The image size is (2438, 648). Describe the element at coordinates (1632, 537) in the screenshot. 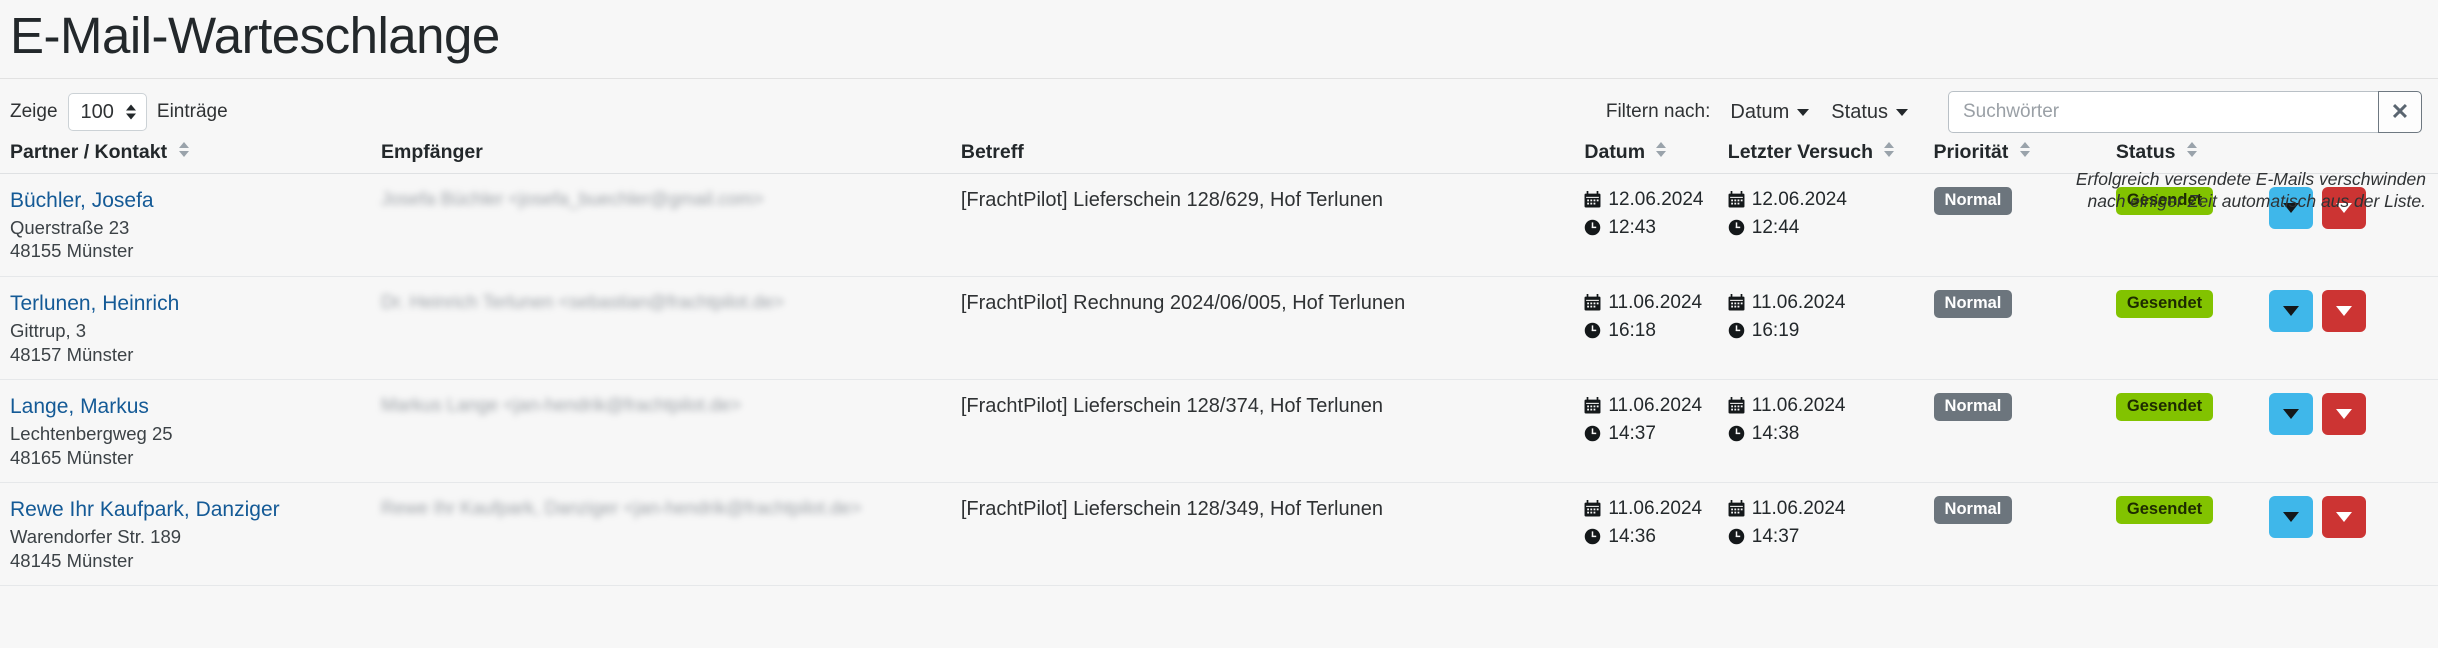

I see `time-value: 14:36` at that location.